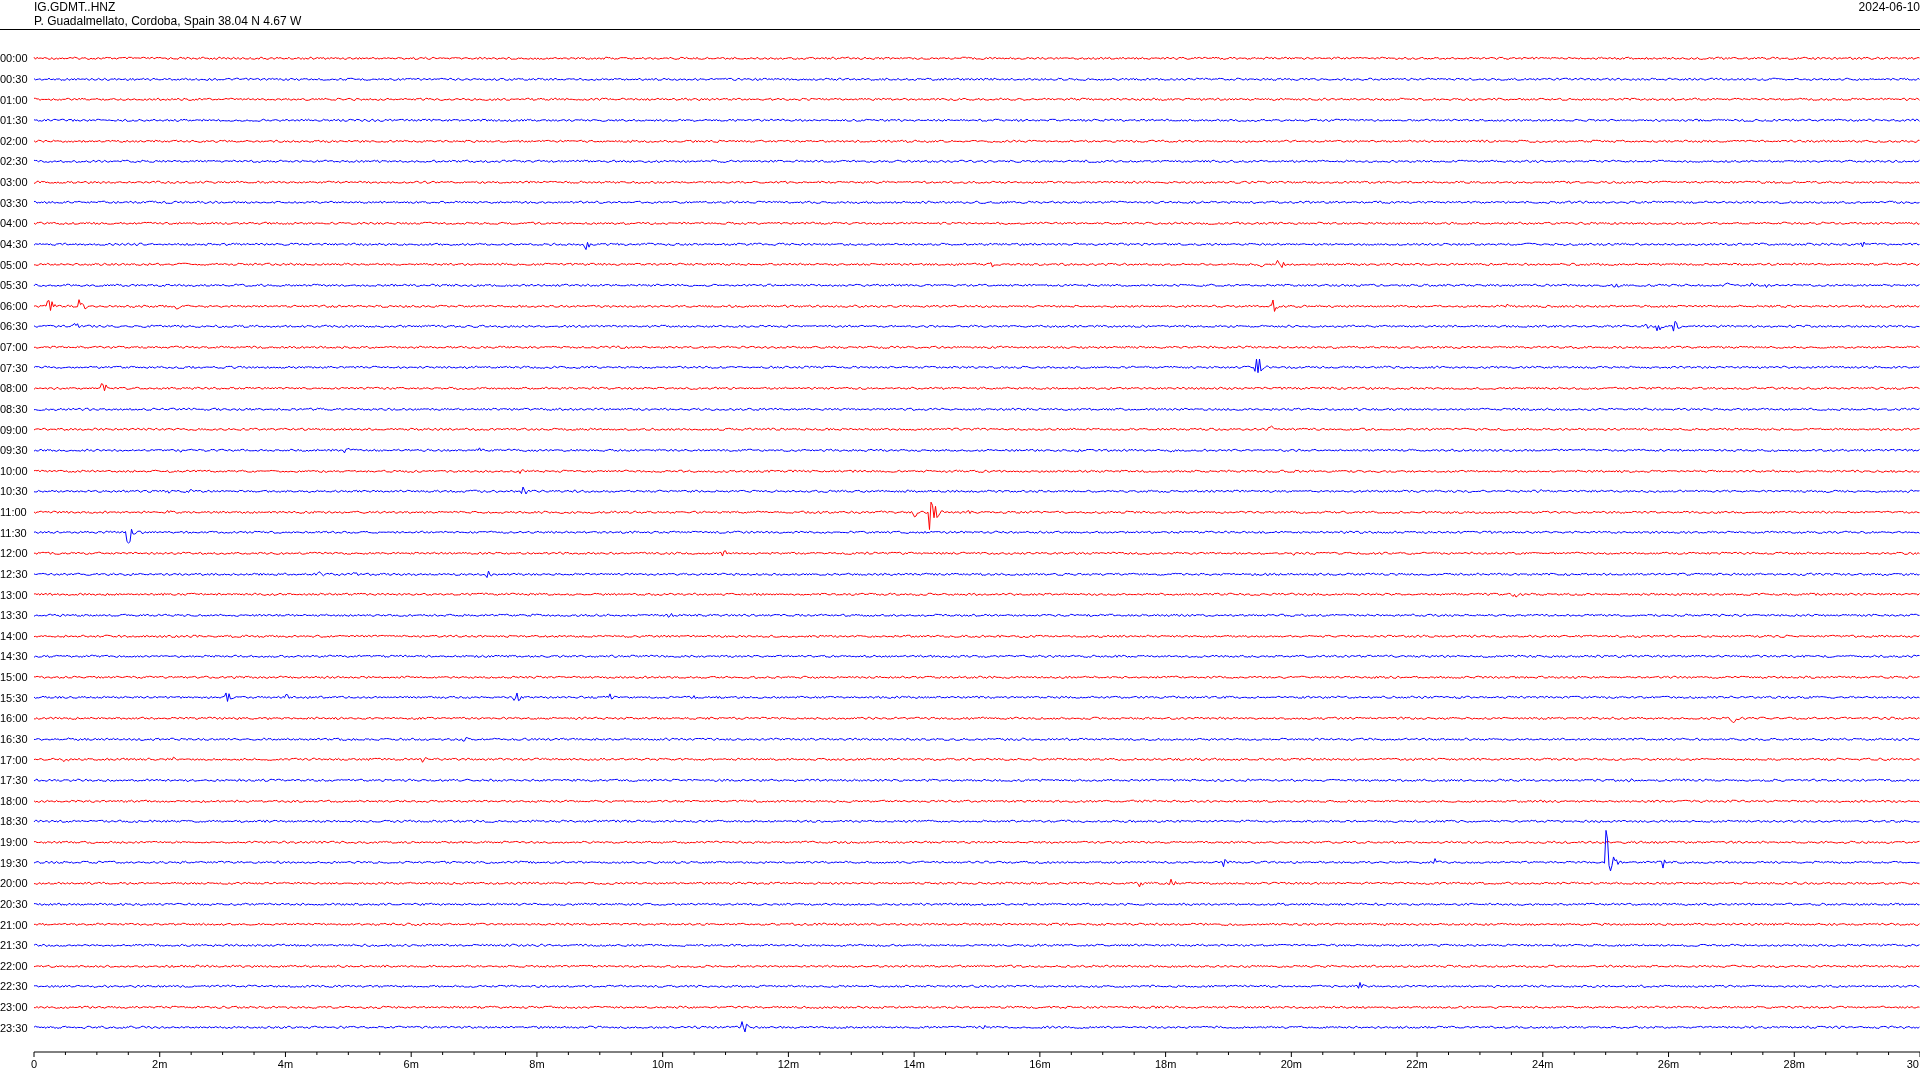 This screenshot has width=1920, height=1080. I want to click on axis-tick-label: 20m, so click(1291, 1064).